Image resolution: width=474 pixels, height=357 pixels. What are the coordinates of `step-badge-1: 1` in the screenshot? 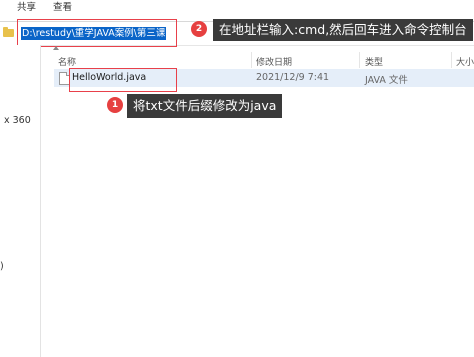 It's located at (115, 105).